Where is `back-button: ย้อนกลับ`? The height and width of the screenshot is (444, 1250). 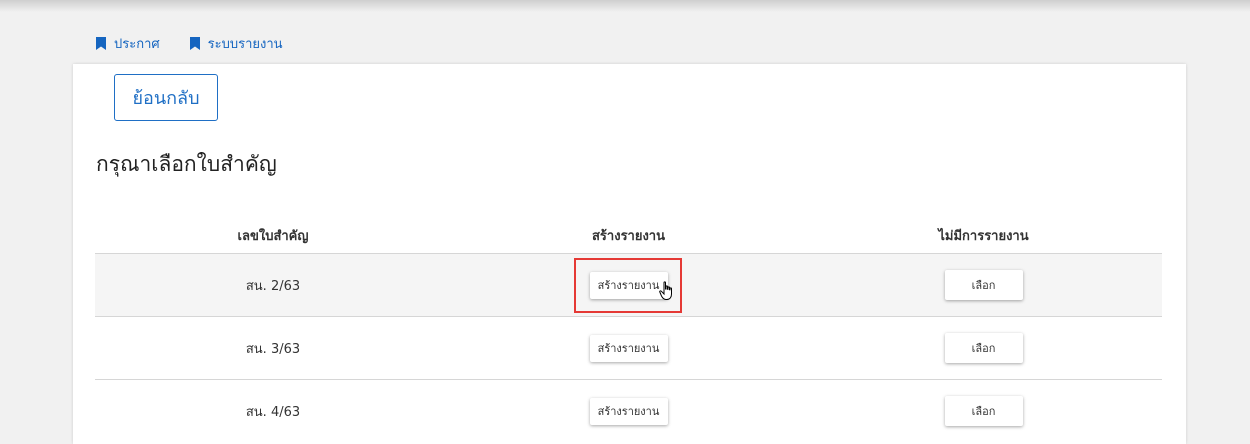 back-button: ย้อนกลับ is located at coordinates (166, 97).